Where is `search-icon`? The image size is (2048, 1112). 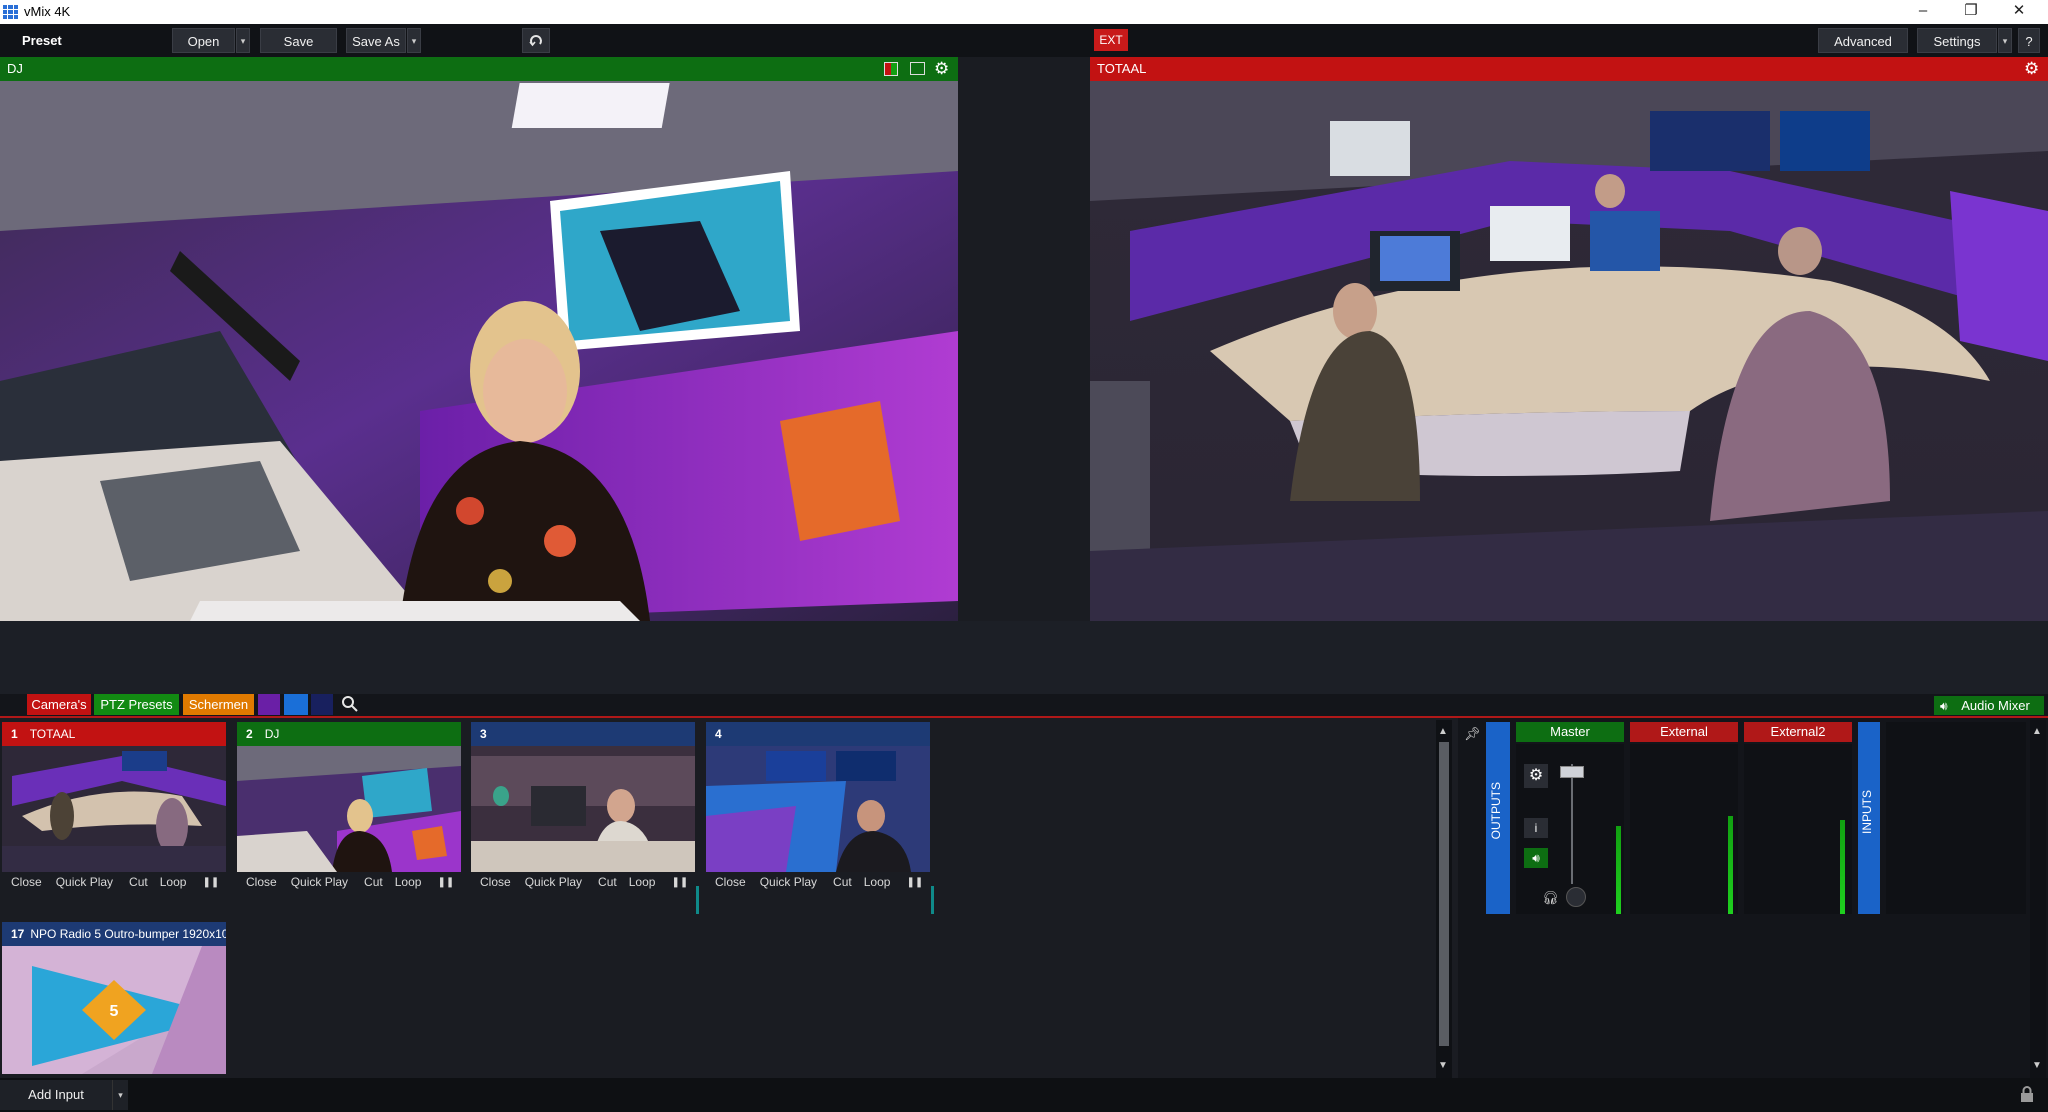
search-icon is located at coordinates (350, 706).